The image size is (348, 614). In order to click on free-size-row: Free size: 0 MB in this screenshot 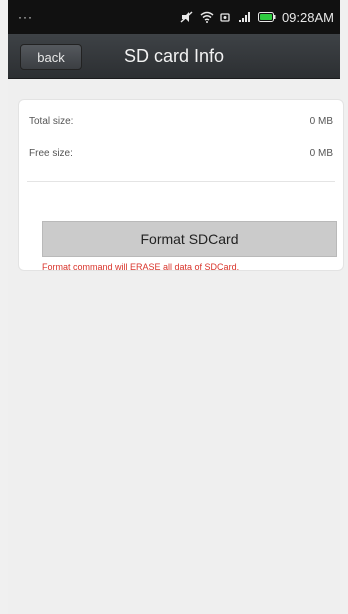, I will do `click(181, 153)`.